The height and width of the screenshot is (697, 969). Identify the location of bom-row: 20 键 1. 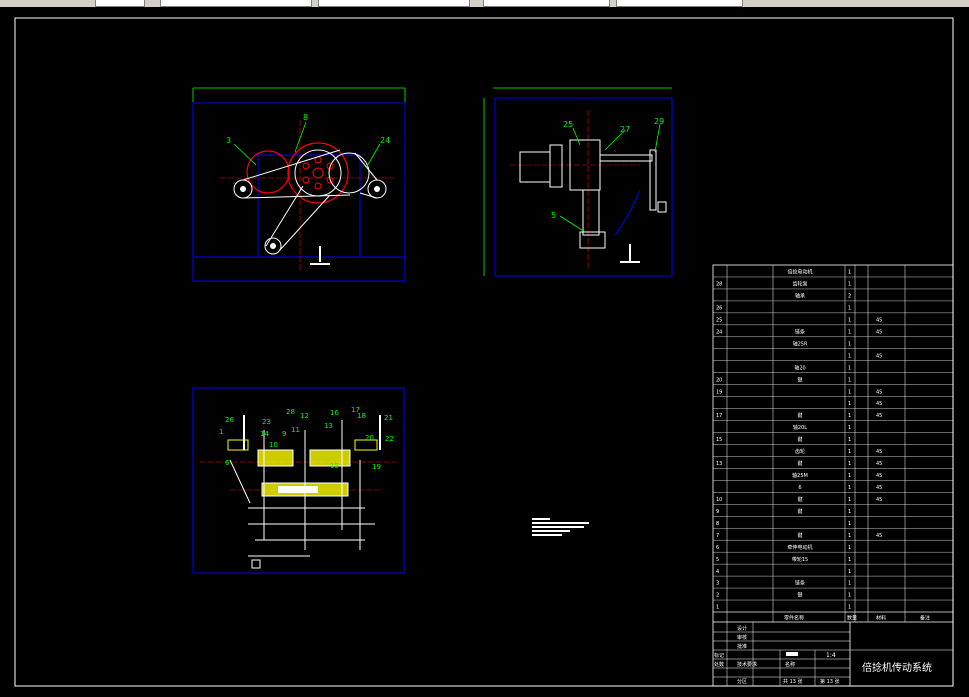
(833, 380).